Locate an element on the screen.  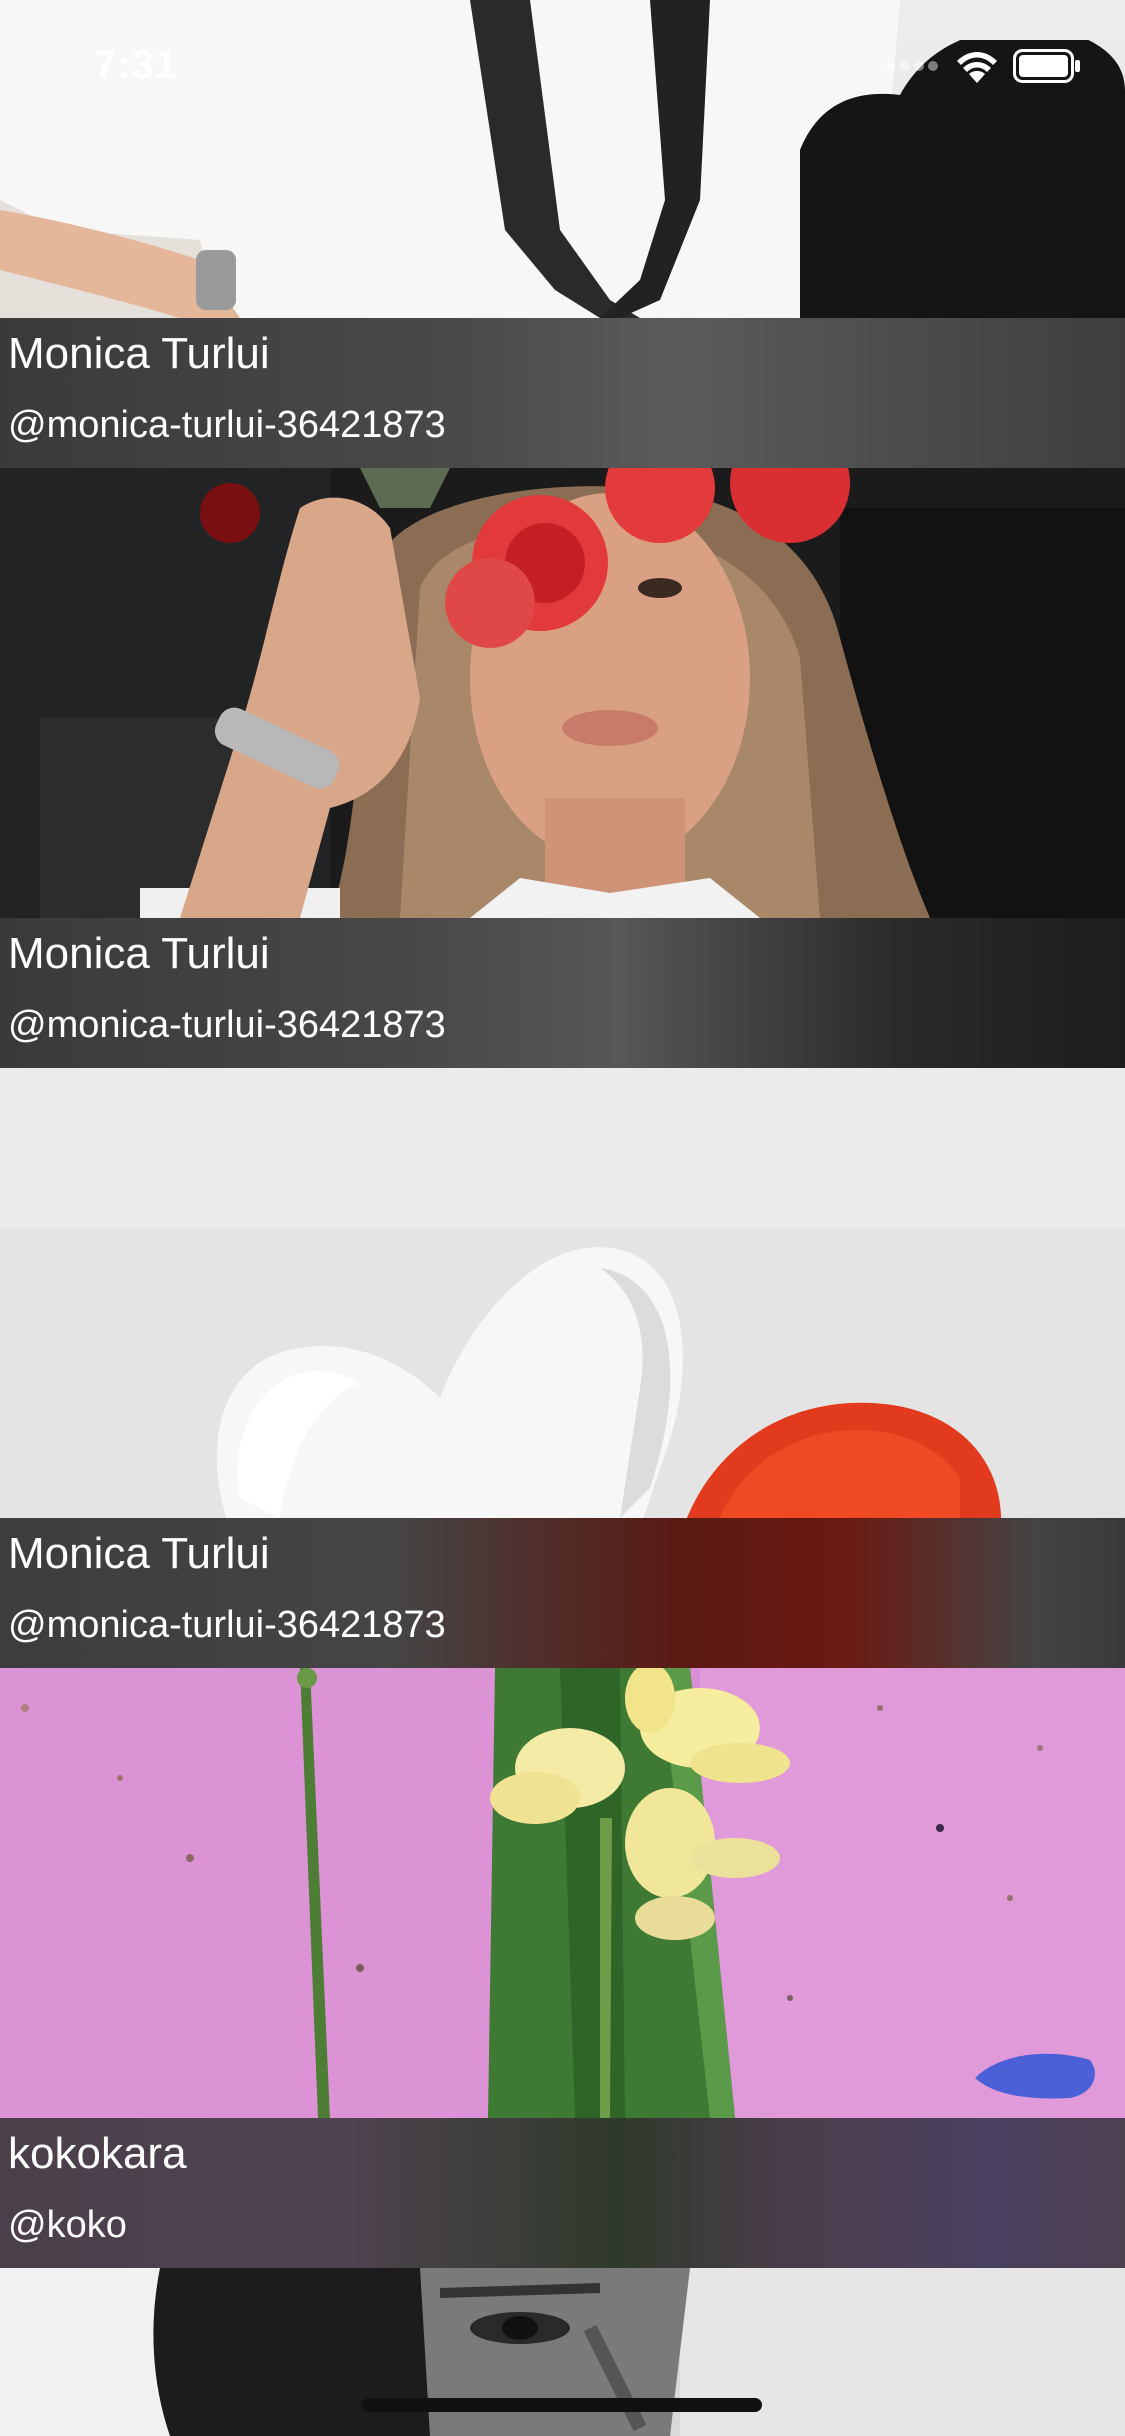
status-time: 7:31 is located at coordinates (136, 65).